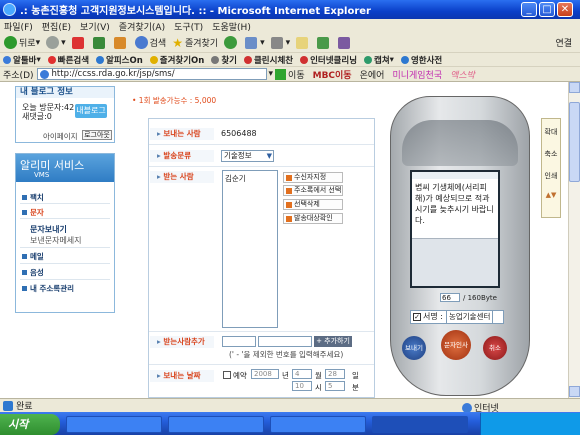  Describe the element at coordinates (7, 59) in the screenshot. I see `altoolbar-icon` at that location.